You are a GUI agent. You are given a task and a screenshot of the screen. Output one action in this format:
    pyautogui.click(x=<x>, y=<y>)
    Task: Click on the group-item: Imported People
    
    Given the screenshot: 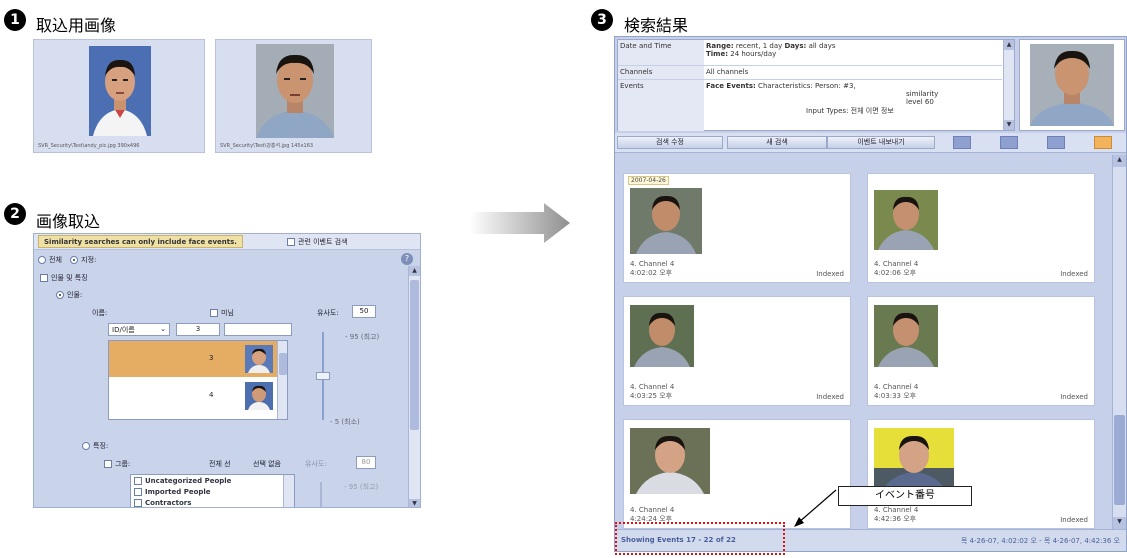 What is the action you would take?
    pyautogui.click(x=172, y=492)
    